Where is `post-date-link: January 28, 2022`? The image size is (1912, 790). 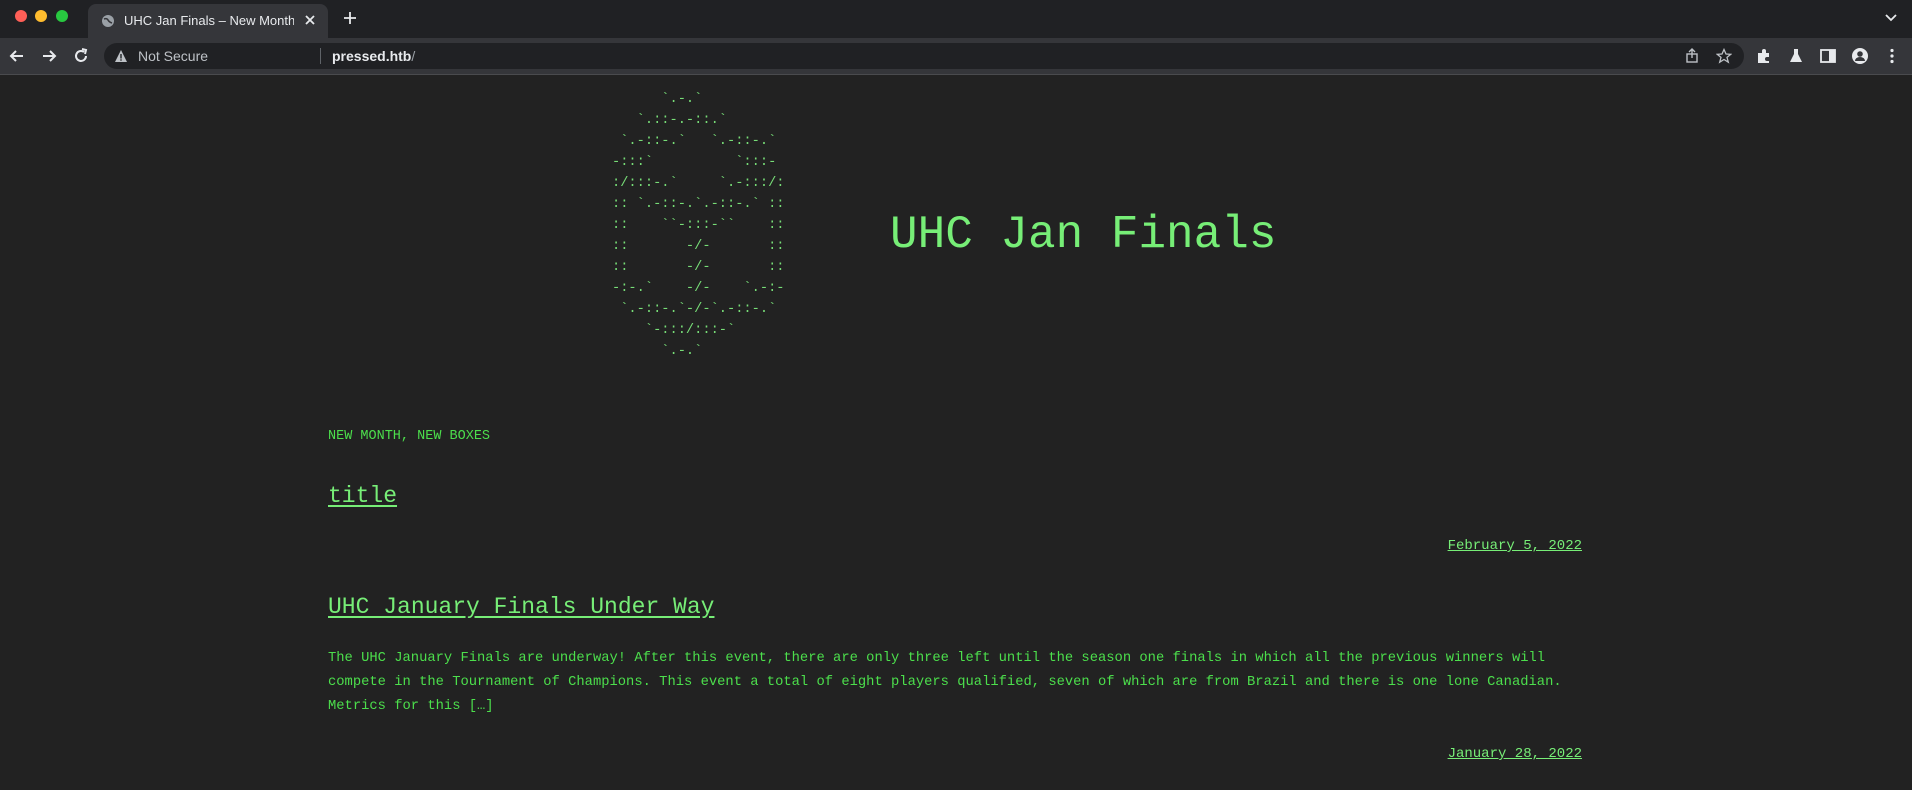
post-date-link: January 28, 2022 is located at coordinates (1515, 754).